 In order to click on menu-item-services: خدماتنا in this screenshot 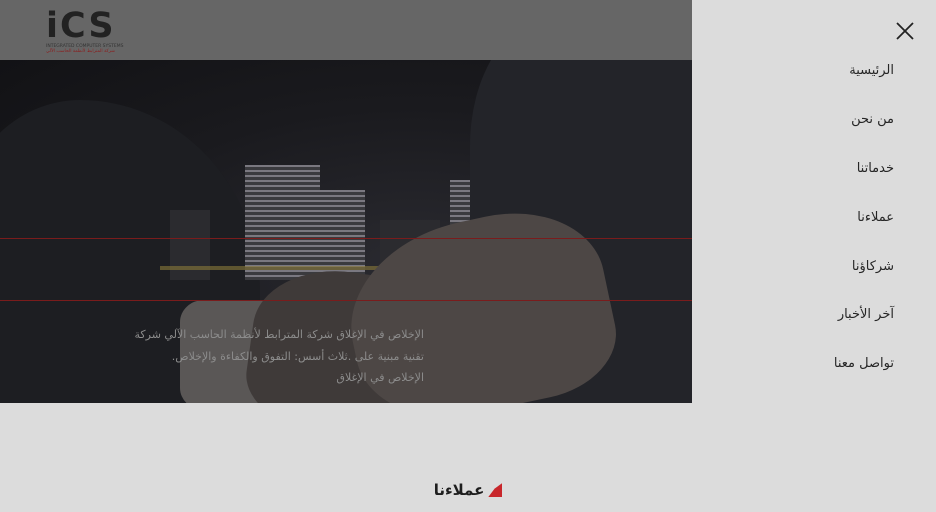, I will do `click(864, 175)`.